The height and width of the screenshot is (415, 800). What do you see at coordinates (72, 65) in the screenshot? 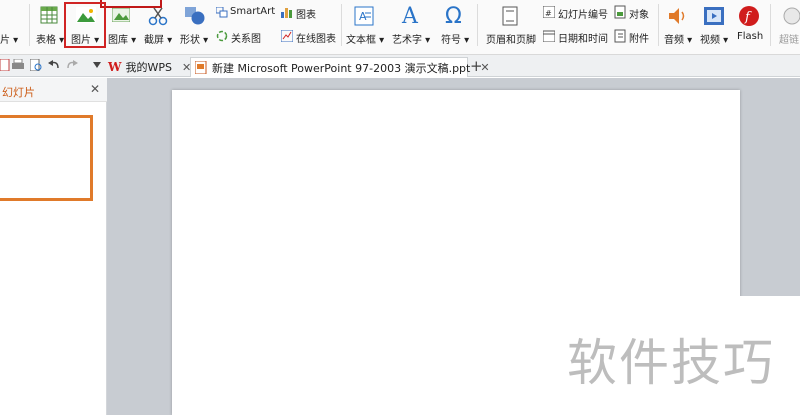
I see `redo-icon` at bounding box center [72, 65].